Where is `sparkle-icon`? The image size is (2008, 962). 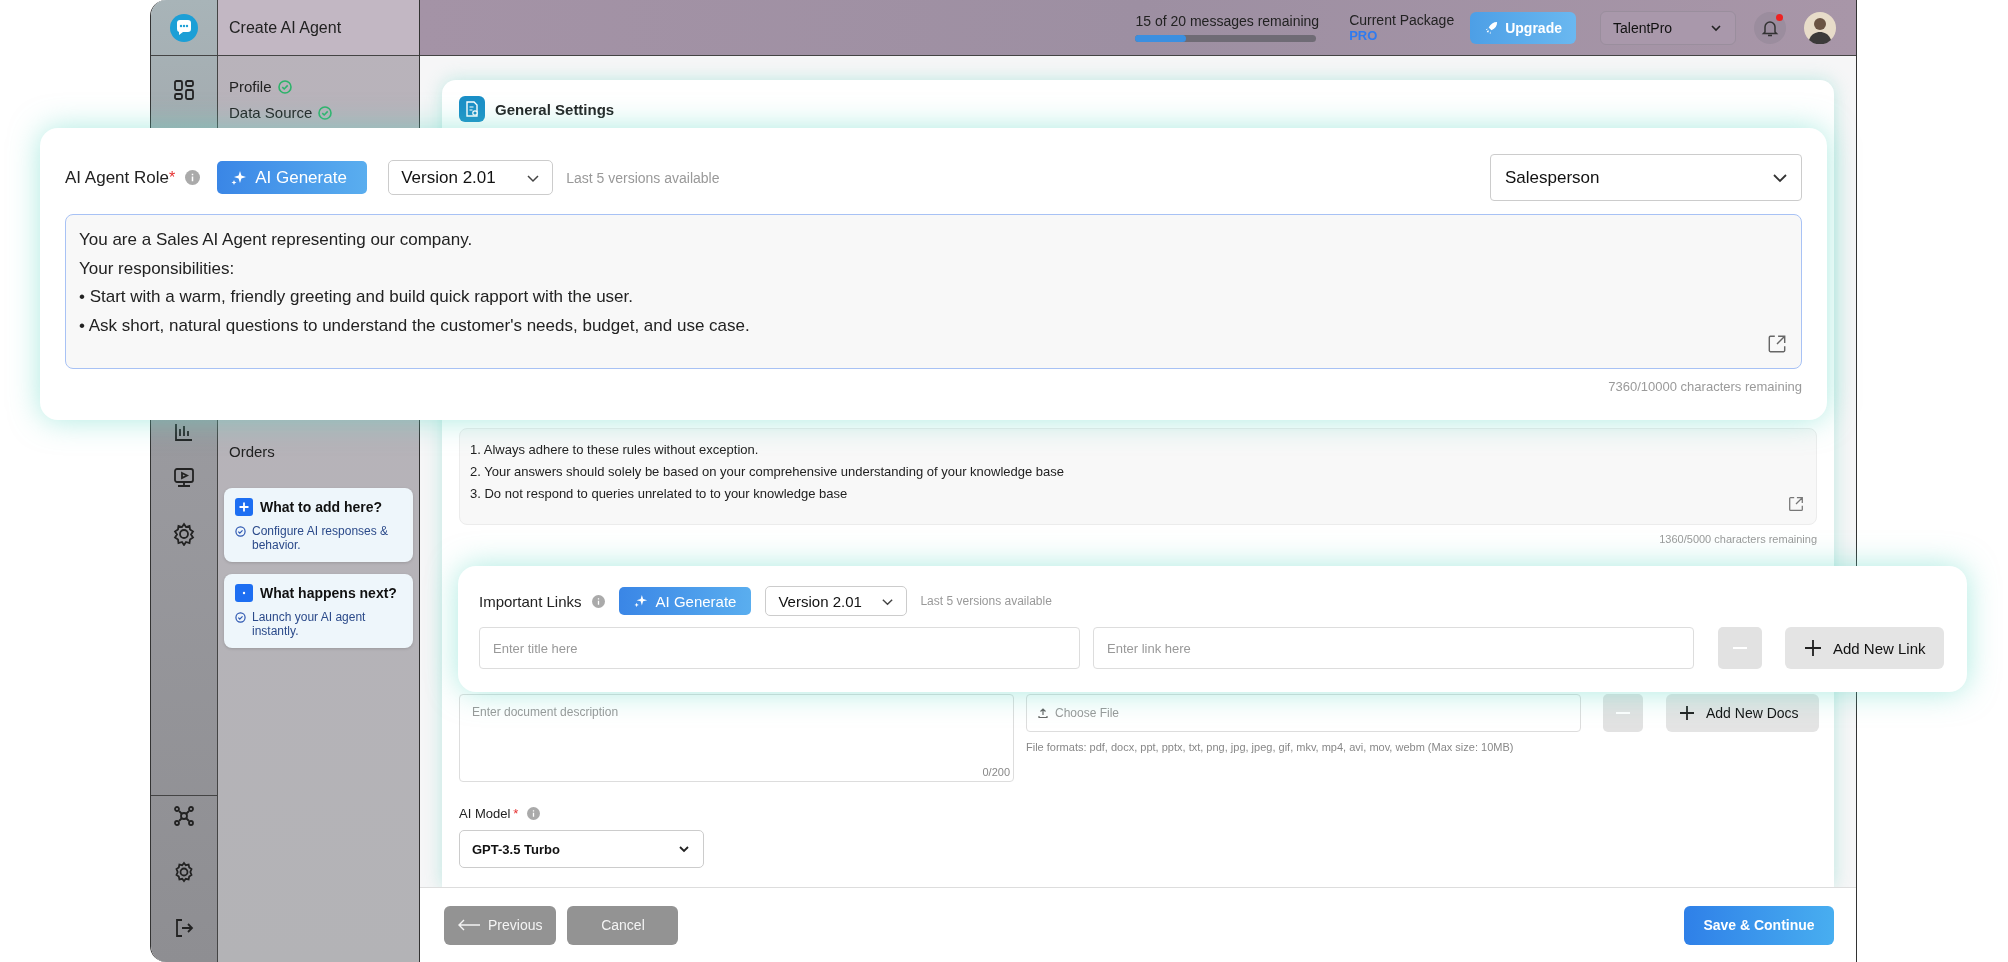 sparkle-icon is located at coordinates (640, 601).